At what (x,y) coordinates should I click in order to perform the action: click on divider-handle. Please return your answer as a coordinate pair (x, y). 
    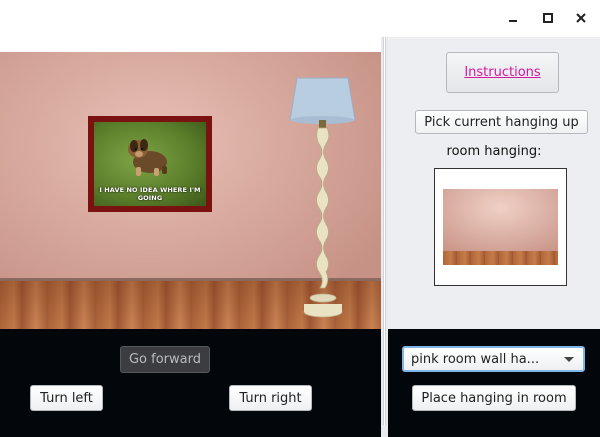
    Looking at the image, I should click on (384, 231).